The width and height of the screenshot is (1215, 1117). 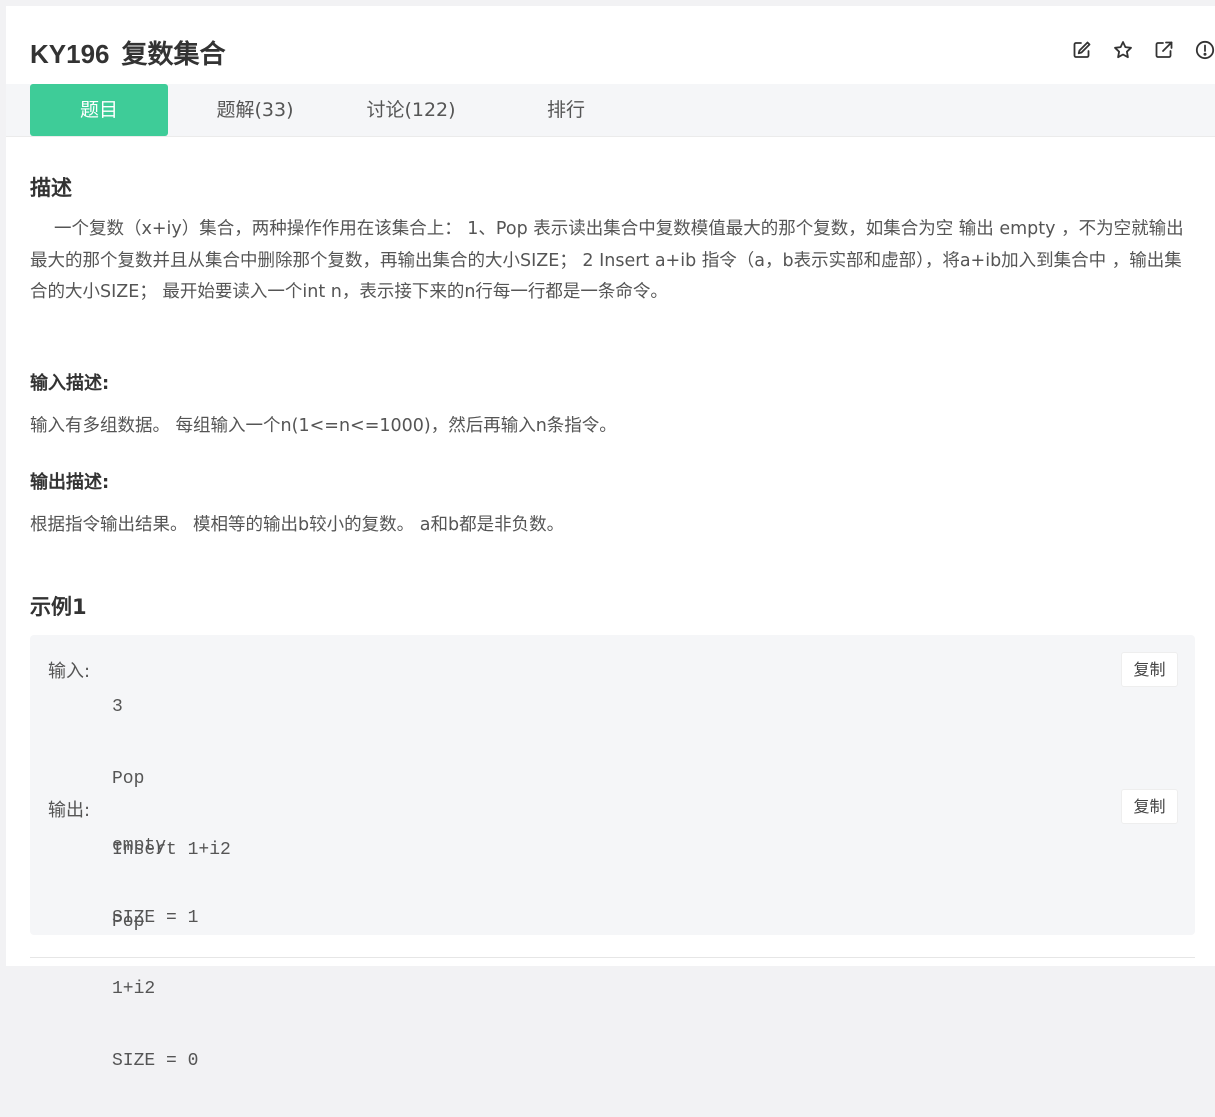 I want to click on description-heading: 描述, so click(x=51, y=188).